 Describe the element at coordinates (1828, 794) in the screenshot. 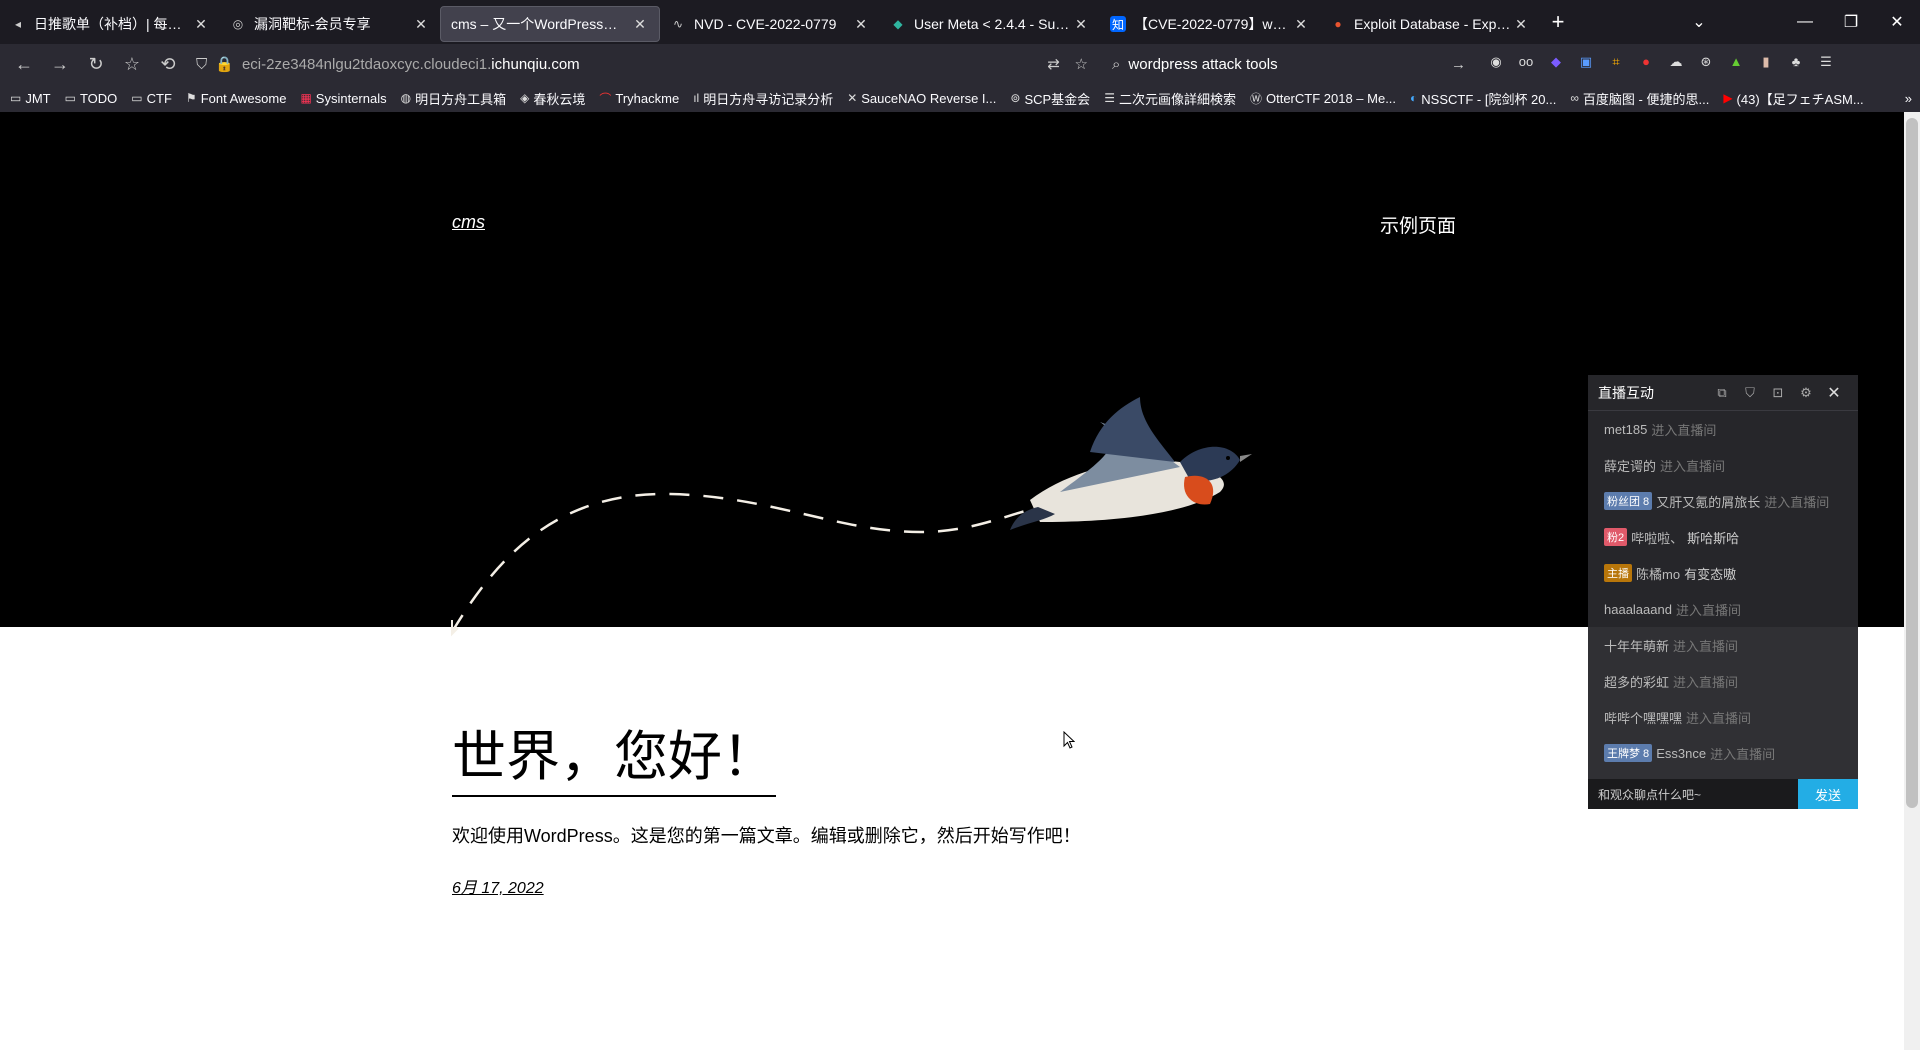

I see `send-button: 发送` at that location.